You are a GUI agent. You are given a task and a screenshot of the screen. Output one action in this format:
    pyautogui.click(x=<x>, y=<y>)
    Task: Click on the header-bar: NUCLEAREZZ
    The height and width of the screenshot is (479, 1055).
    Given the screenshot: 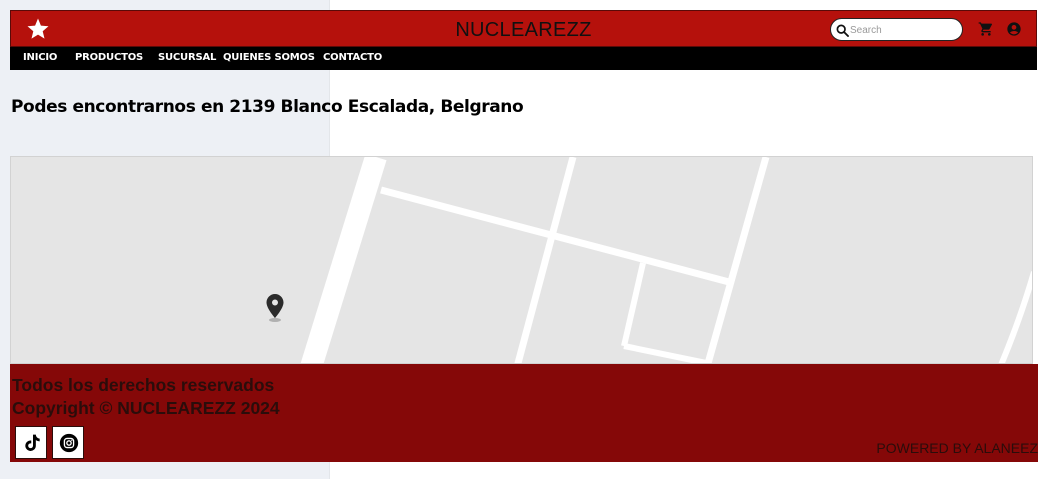 What is the action you would take?
    pyautogui.click(x=523, y=28)
    